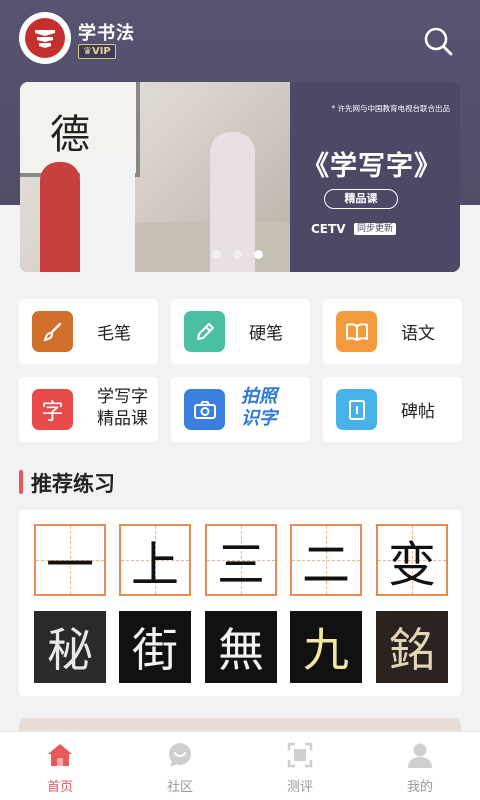 The width and height of the screenshot is (480, 800). I want to click on tile-label: 硬笔, so click(266, 334).